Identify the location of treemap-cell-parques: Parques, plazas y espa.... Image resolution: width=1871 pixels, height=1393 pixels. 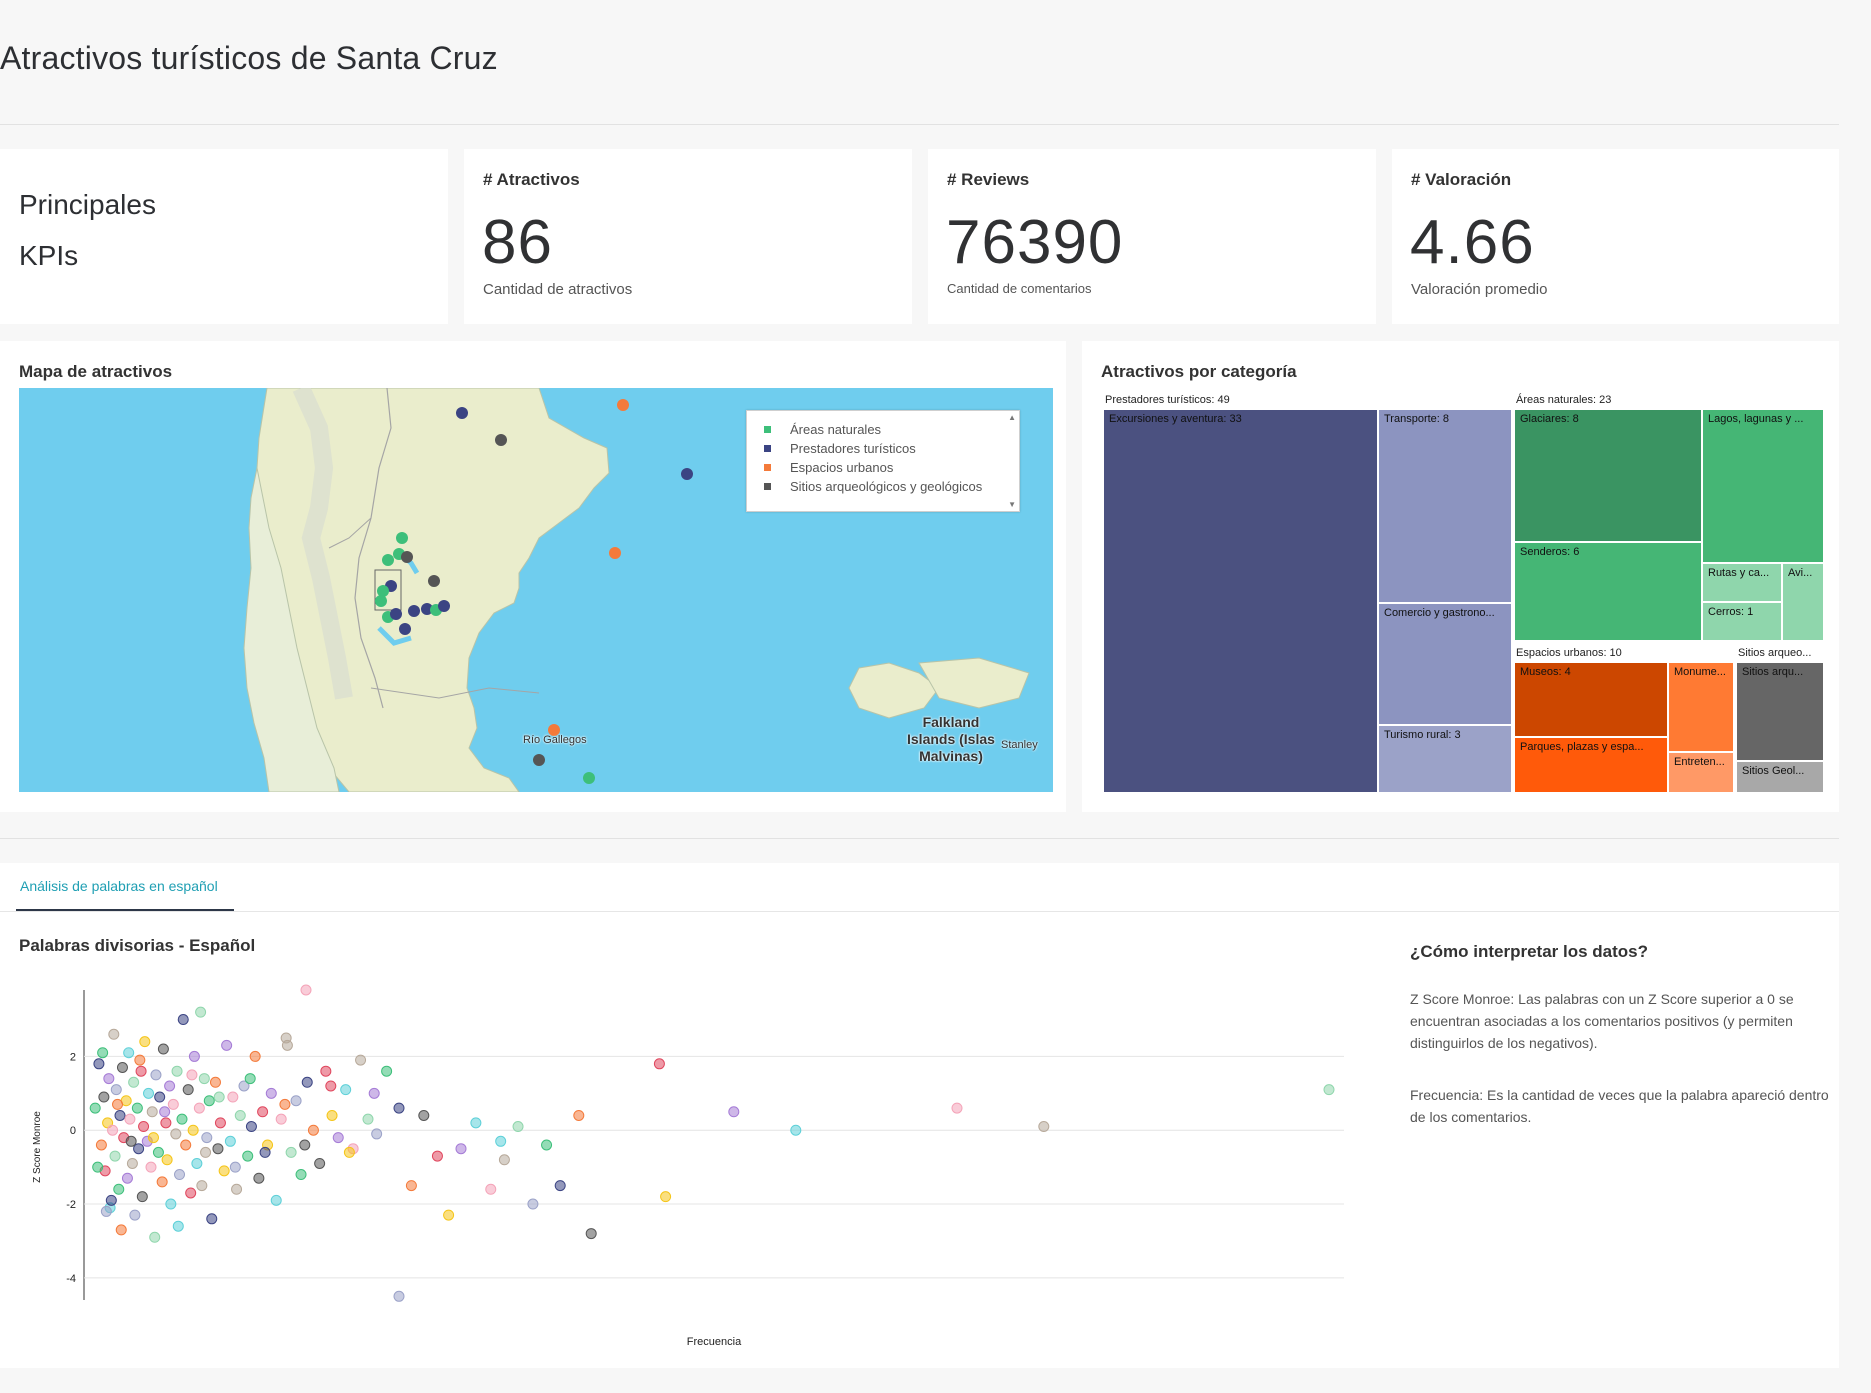
(1592, 766).